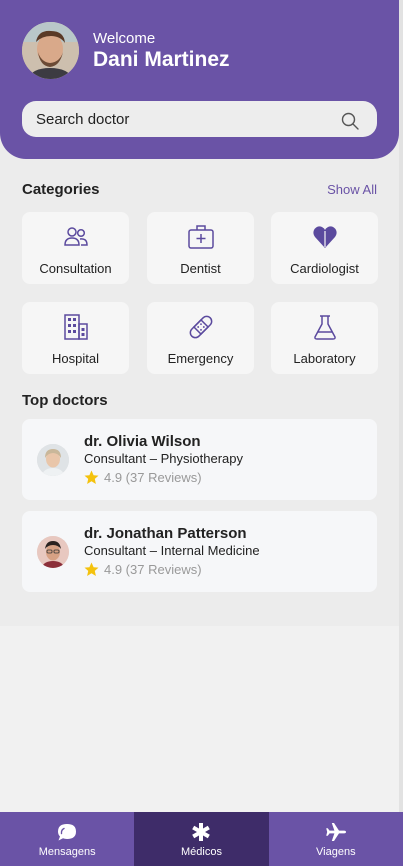 The width and height of the screenshot is (403, 866). Describe the element at coordinates (401, 406) in the screenshot. I see `scrollbar` at that location.